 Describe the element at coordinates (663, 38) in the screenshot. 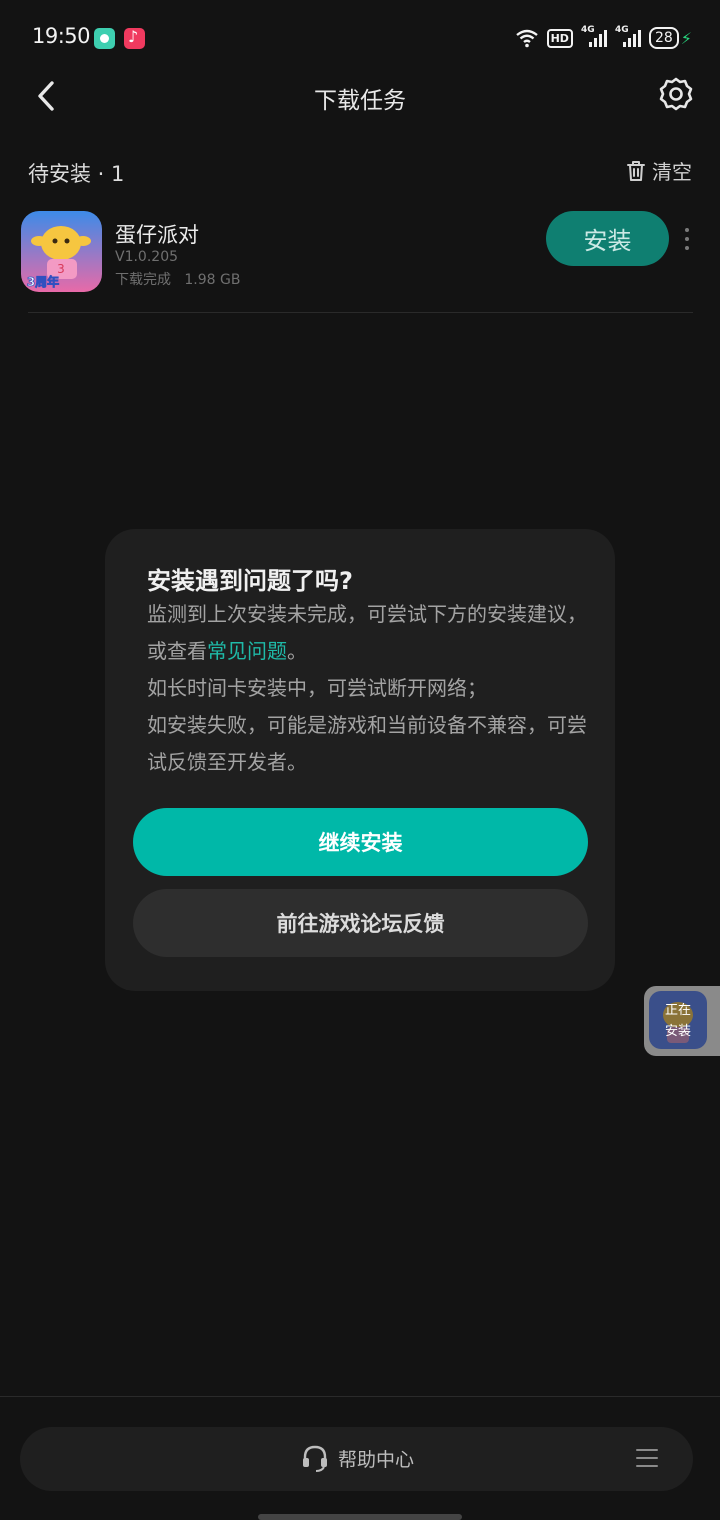

I see `battery-icon: 28` at that location.